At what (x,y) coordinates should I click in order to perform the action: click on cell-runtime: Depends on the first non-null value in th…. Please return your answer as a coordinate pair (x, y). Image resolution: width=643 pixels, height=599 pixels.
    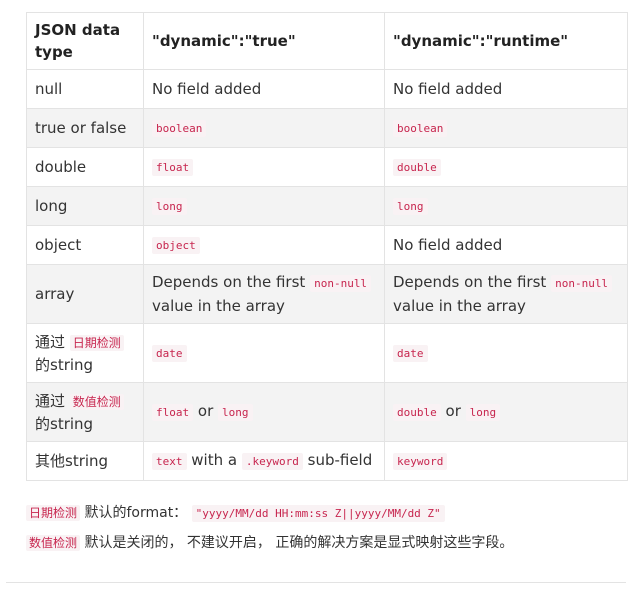
    Looking at the image, I should click on (506, 294).